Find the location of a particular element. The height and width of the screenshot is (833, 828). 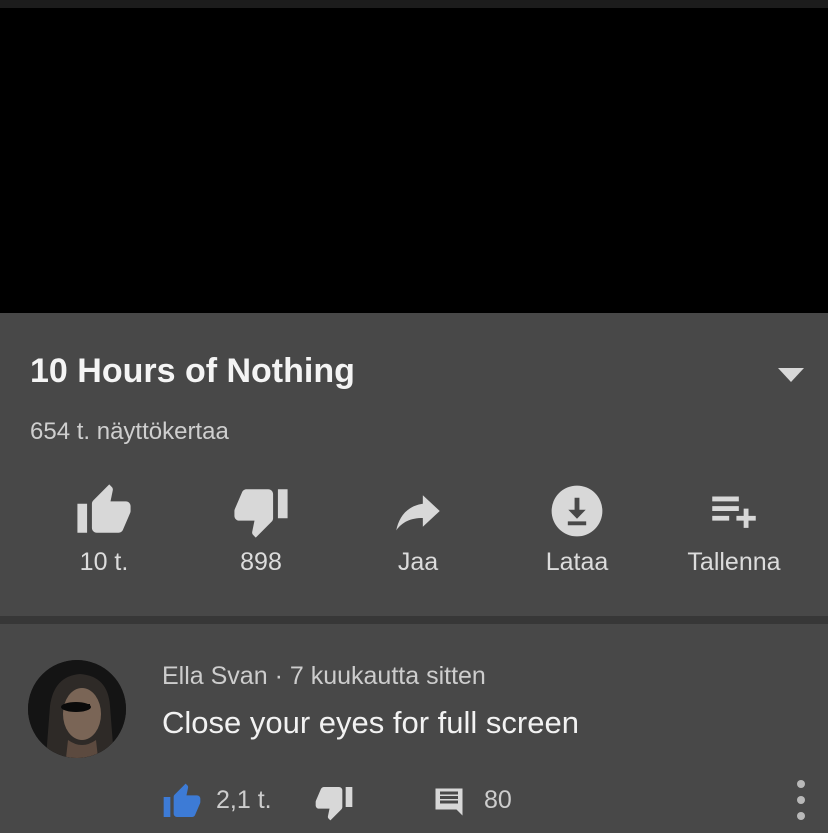

section-divider is located at coordinates (414, 620).